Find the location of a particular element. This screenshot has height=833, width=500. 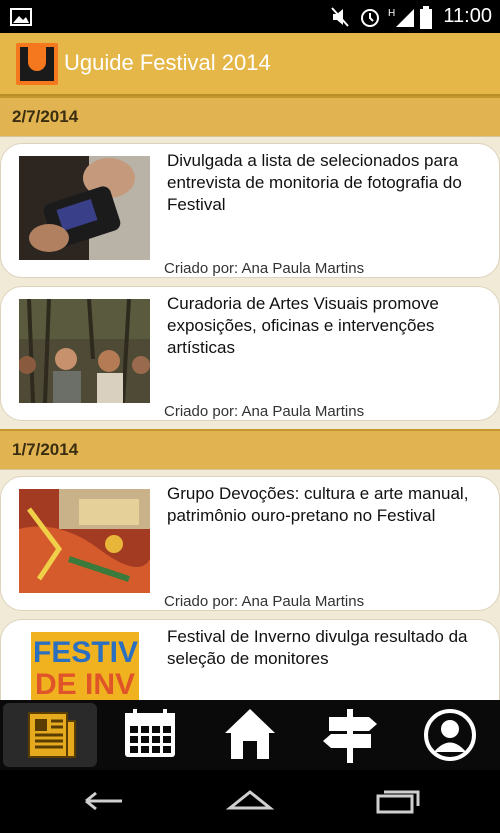

app-title: Uguide Festival 2014 is located at coordinates (167, 62).